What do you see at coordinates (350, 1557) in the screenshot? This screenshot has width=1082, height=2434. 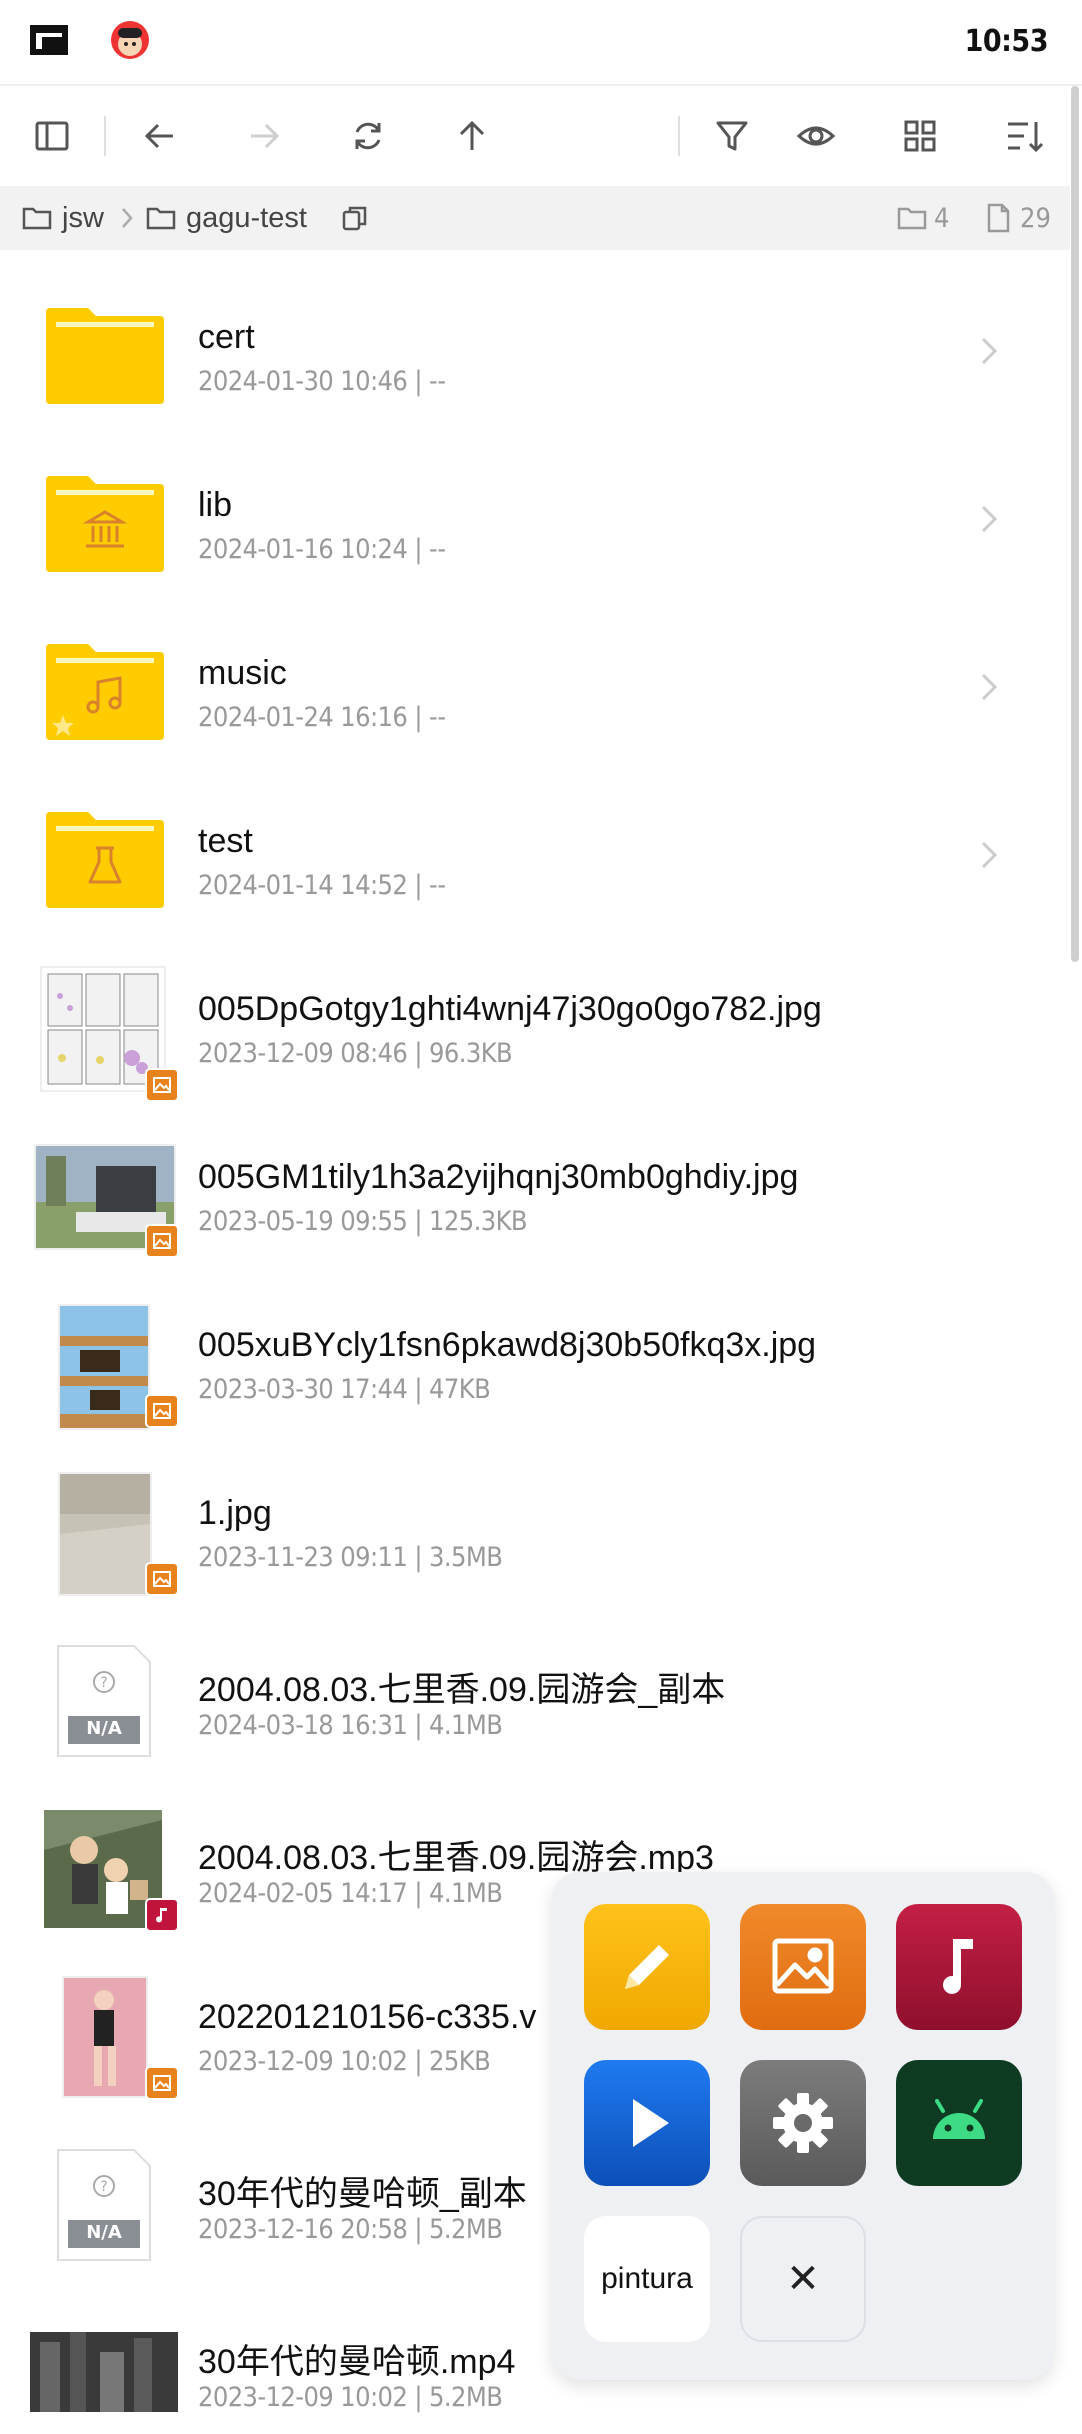 I see `file-meta: 2023-11-23 09:11 | 3.5MB` at bounding box center [350, 1557].